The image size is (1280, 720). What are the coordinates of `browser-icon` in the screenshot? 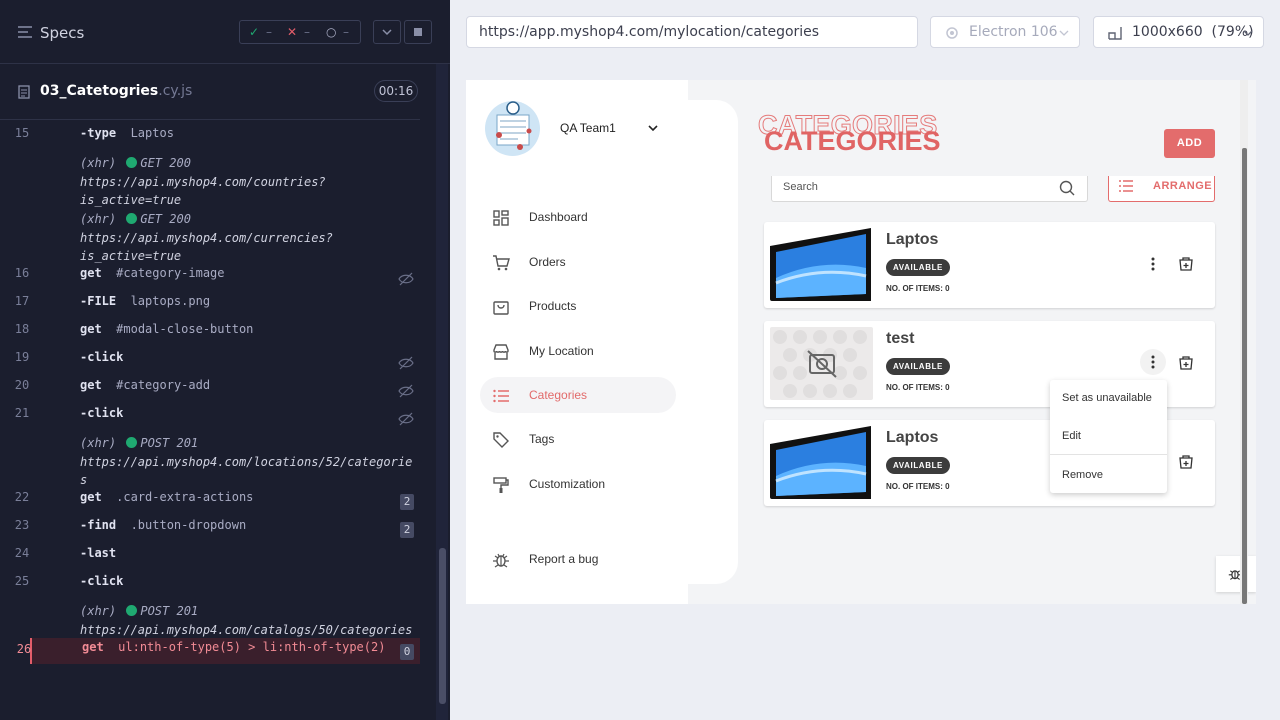 It's located at (952, 33).